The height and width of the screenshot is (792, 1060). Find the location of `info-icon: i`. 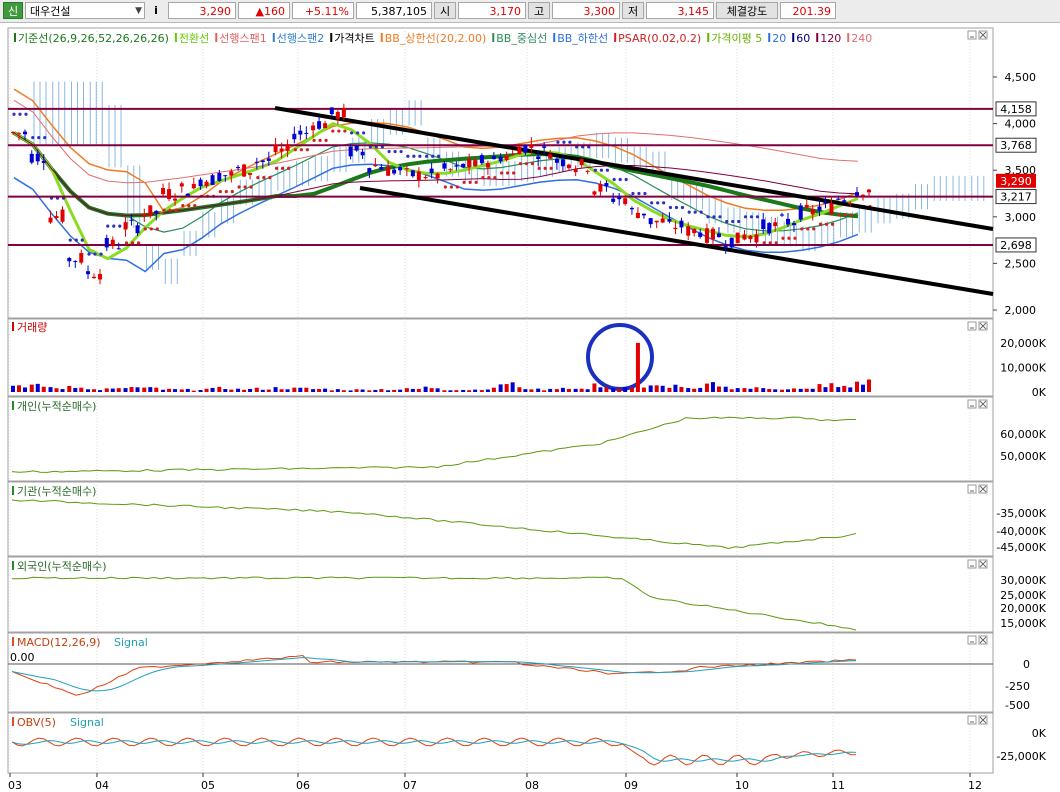

info-icon: i is located at coordinates (156, 10).